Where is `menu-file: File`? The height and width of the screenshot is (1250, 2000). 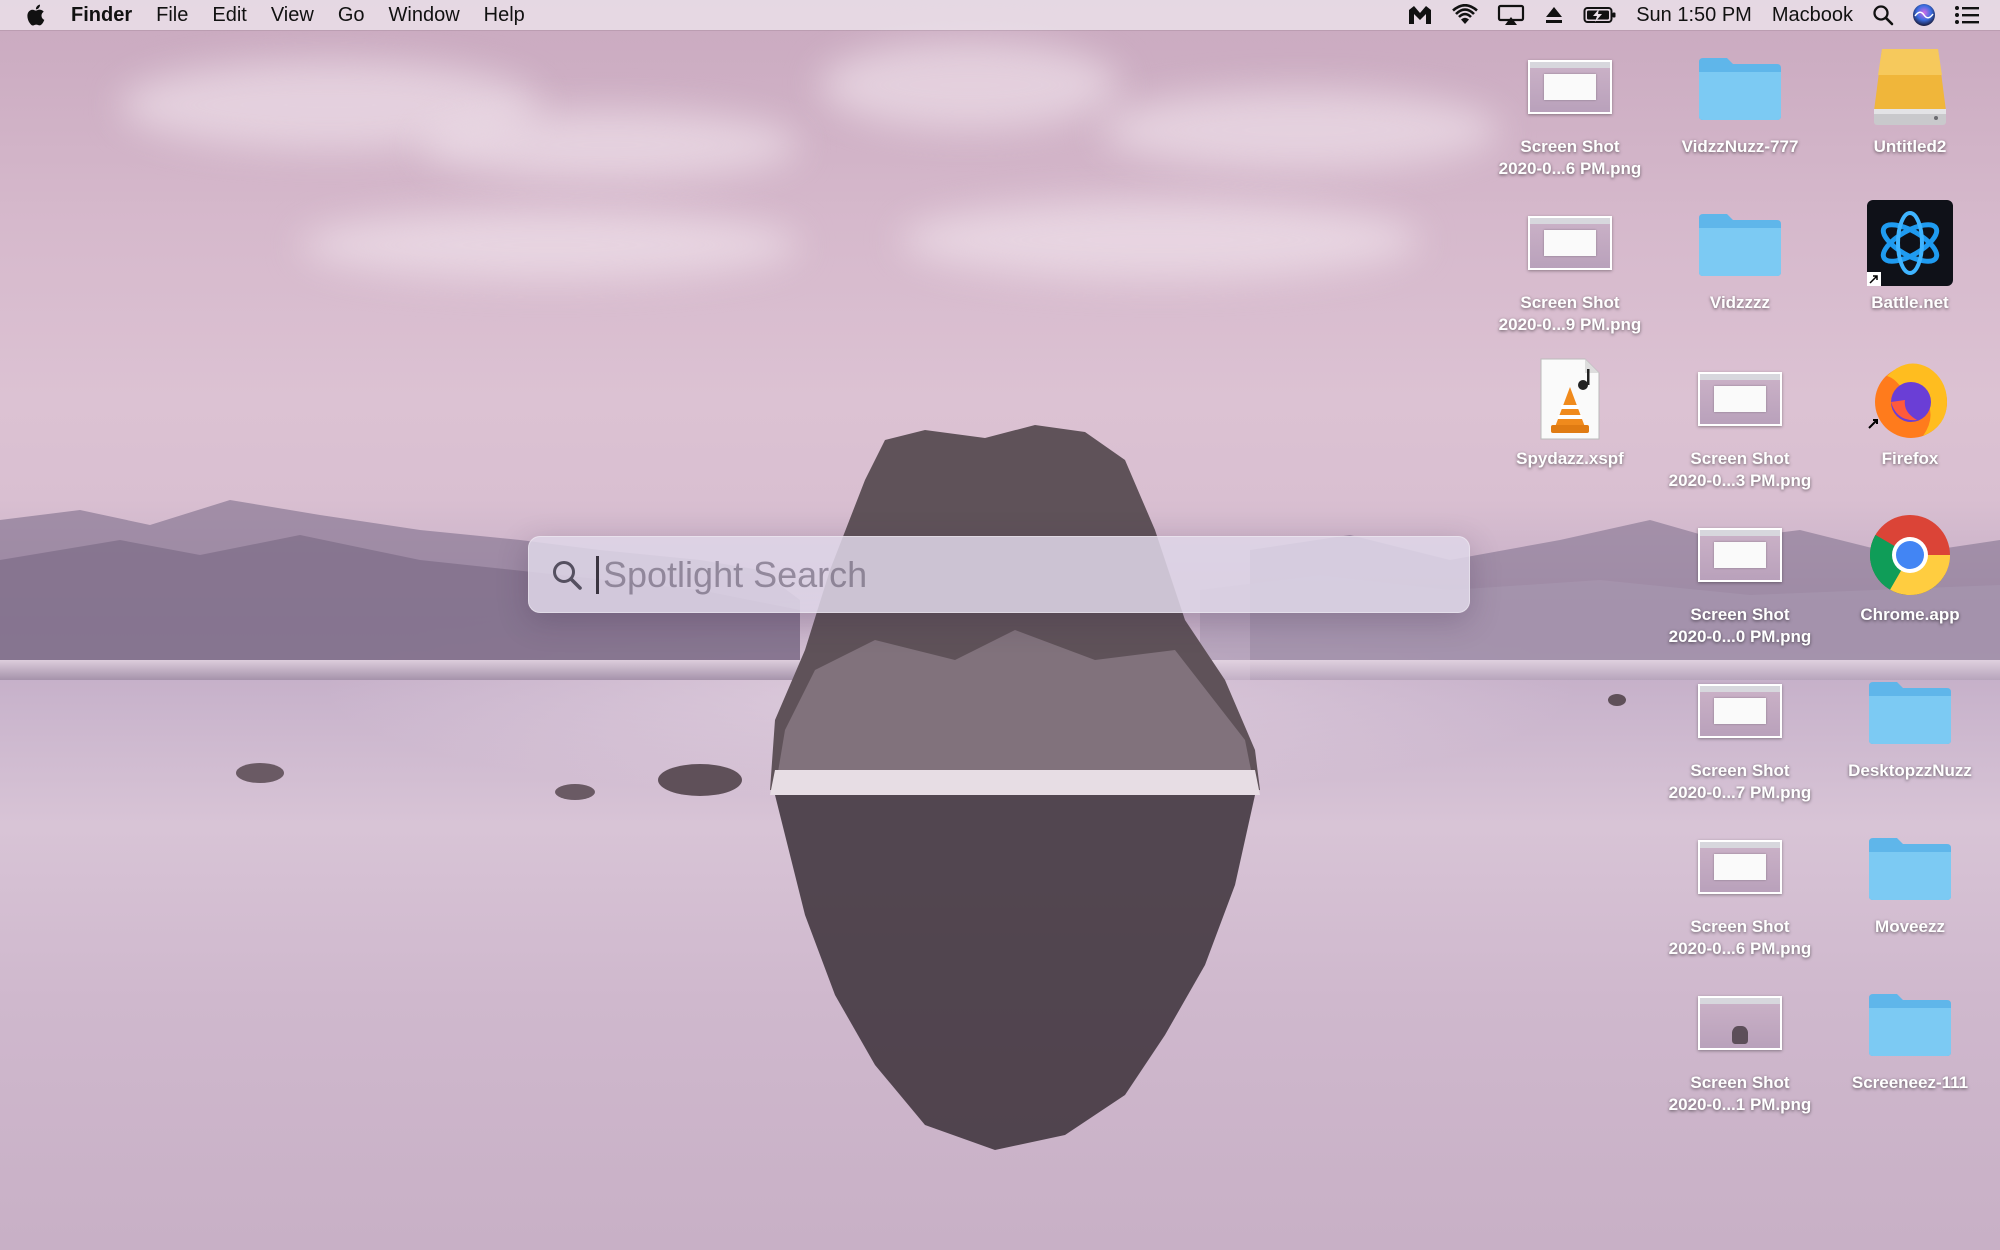
menu-file: File is located at coordinates (172, 15).